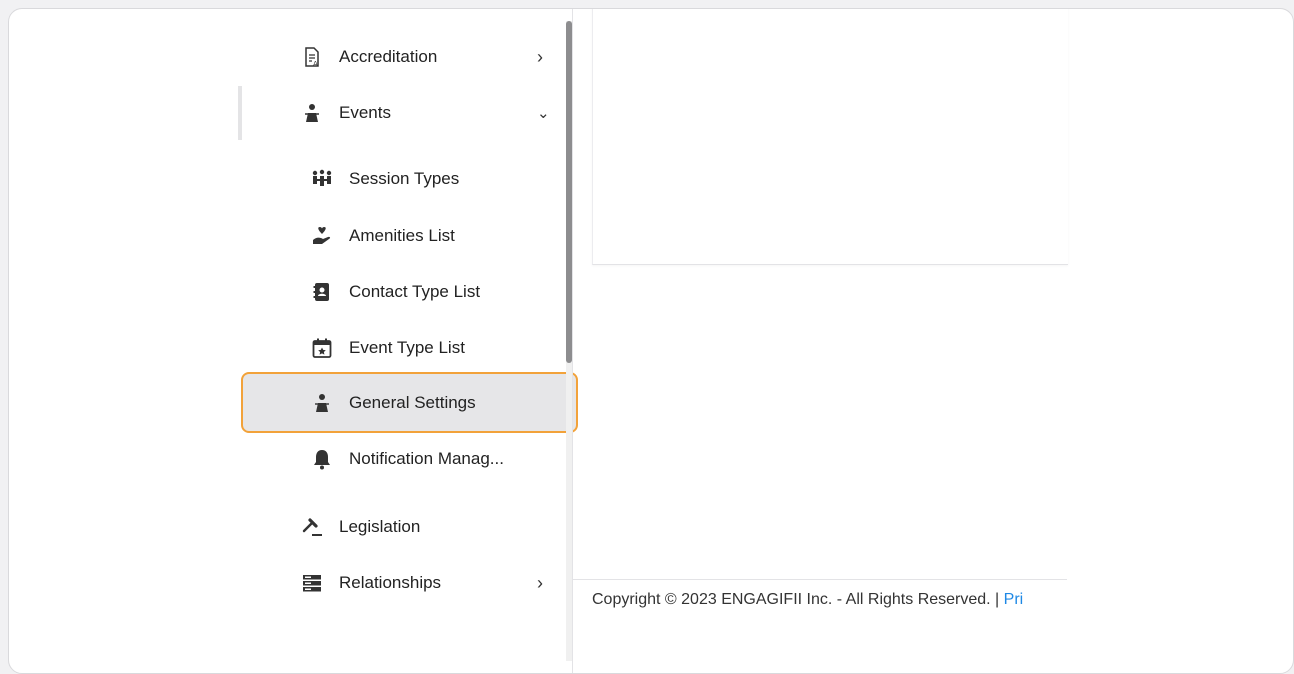 Image resolution: width=1294 pixels, height=674 pixels. I want to click on footer-divider, so click(819, 579).